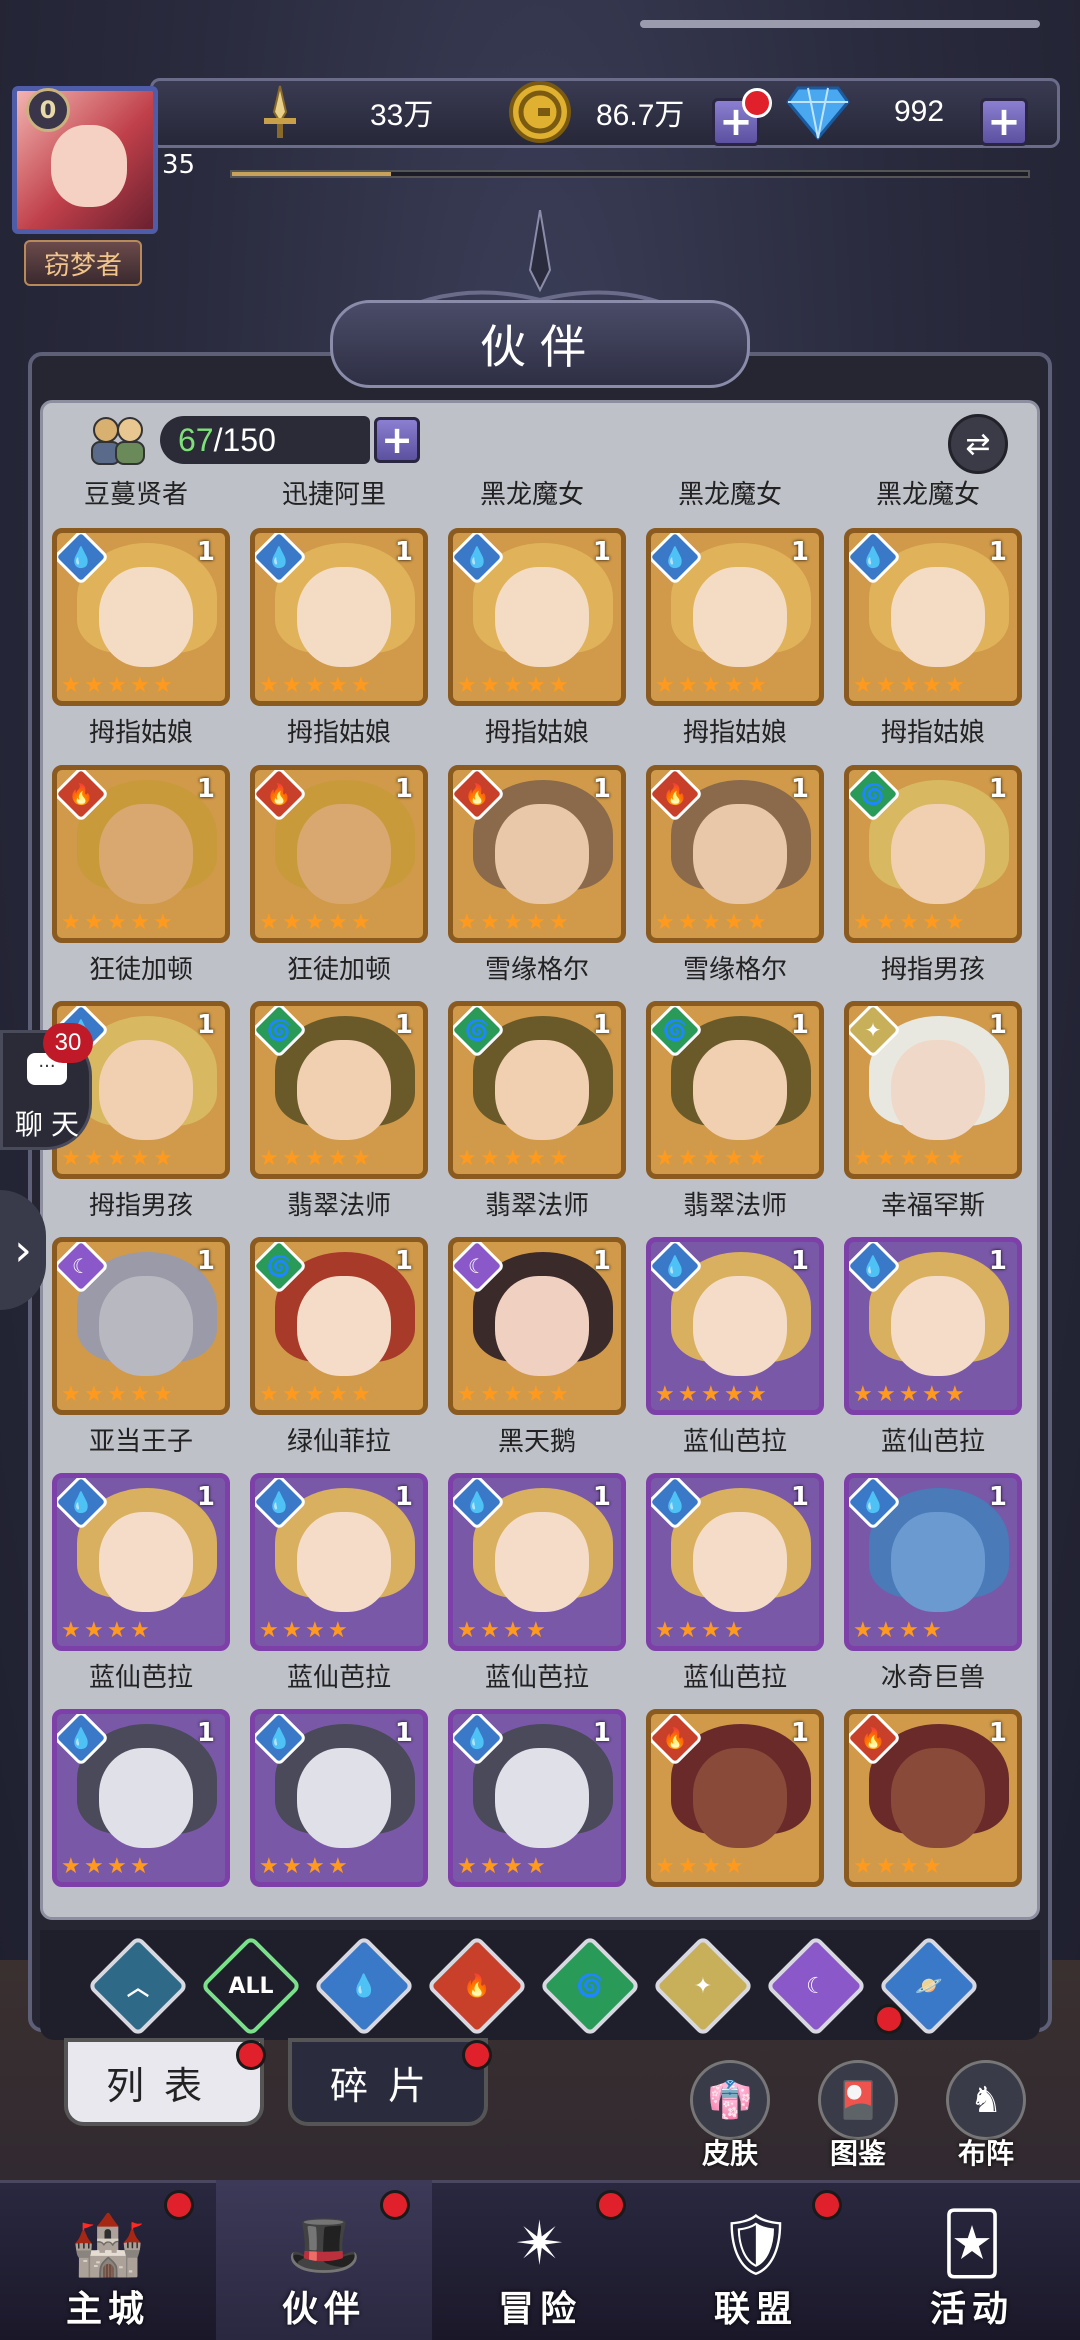 This screenshot has height=2340, width=1080. I want to click on skins-button: 👘 皮肤, so click(730, 2115).